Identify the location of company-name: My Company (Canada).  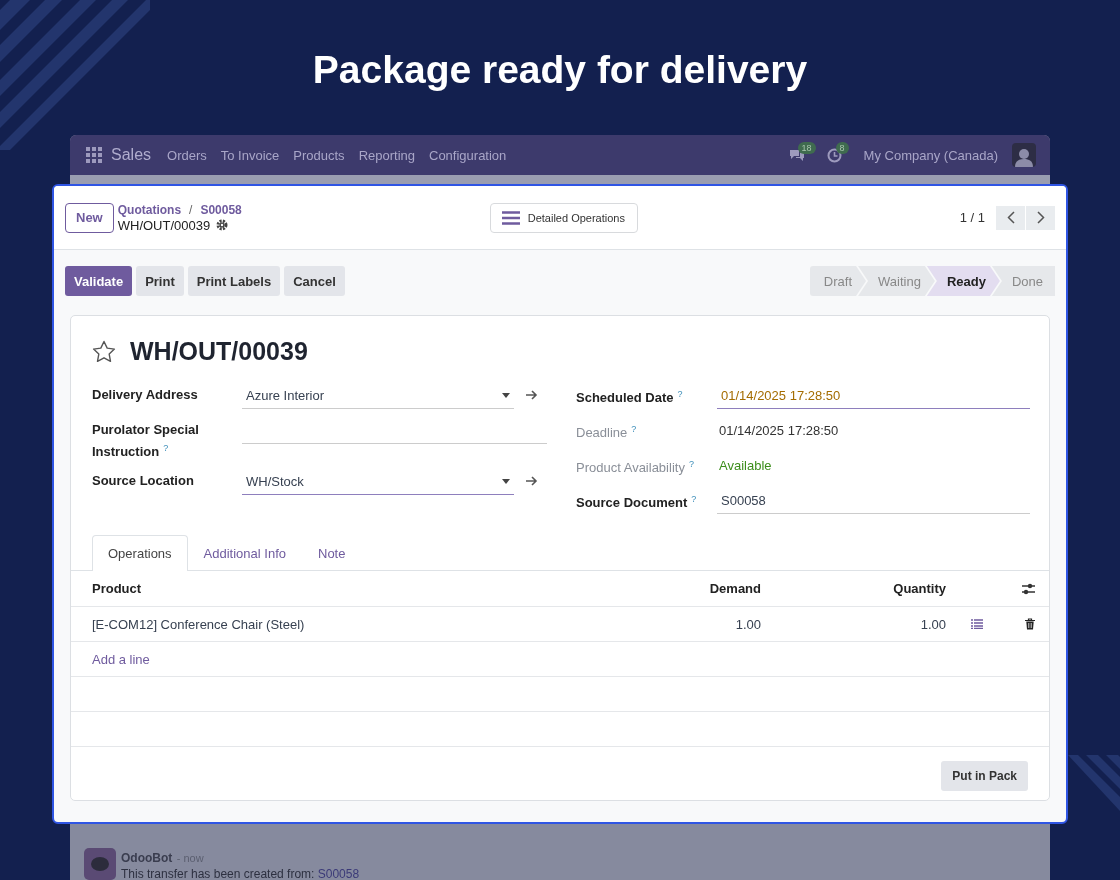
(930, 155).